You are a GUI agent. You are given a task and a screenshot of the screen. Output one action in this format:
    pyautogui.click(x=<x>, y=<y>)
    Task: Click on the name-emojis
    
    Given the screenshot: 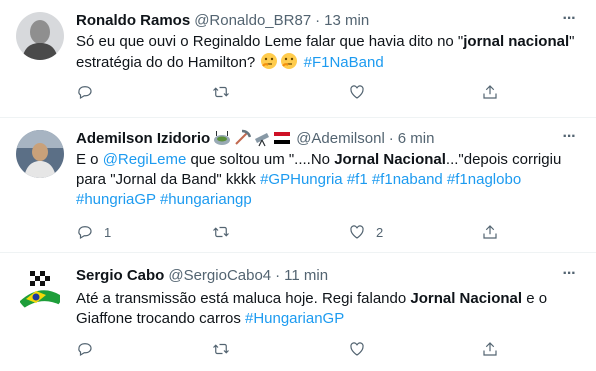 What is the action you would take?
    pyautogui.click(x=252, y=138)
    